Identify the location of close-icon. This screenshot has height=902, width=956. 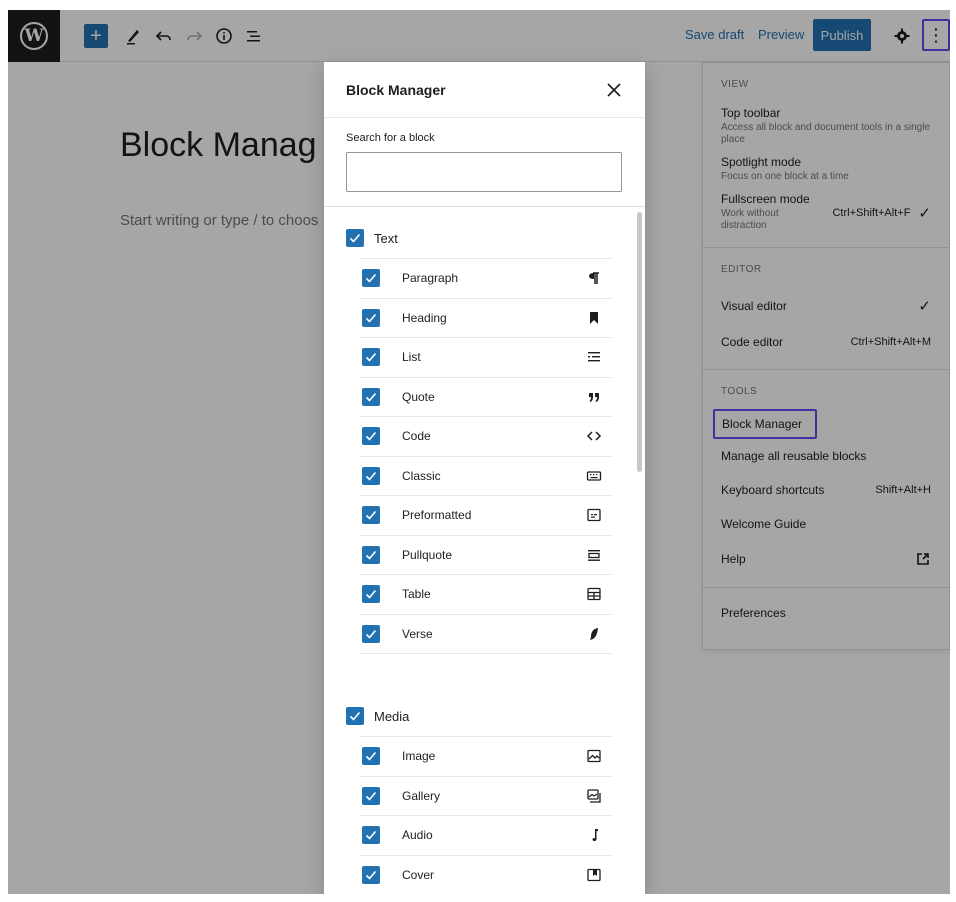
(614, 90).